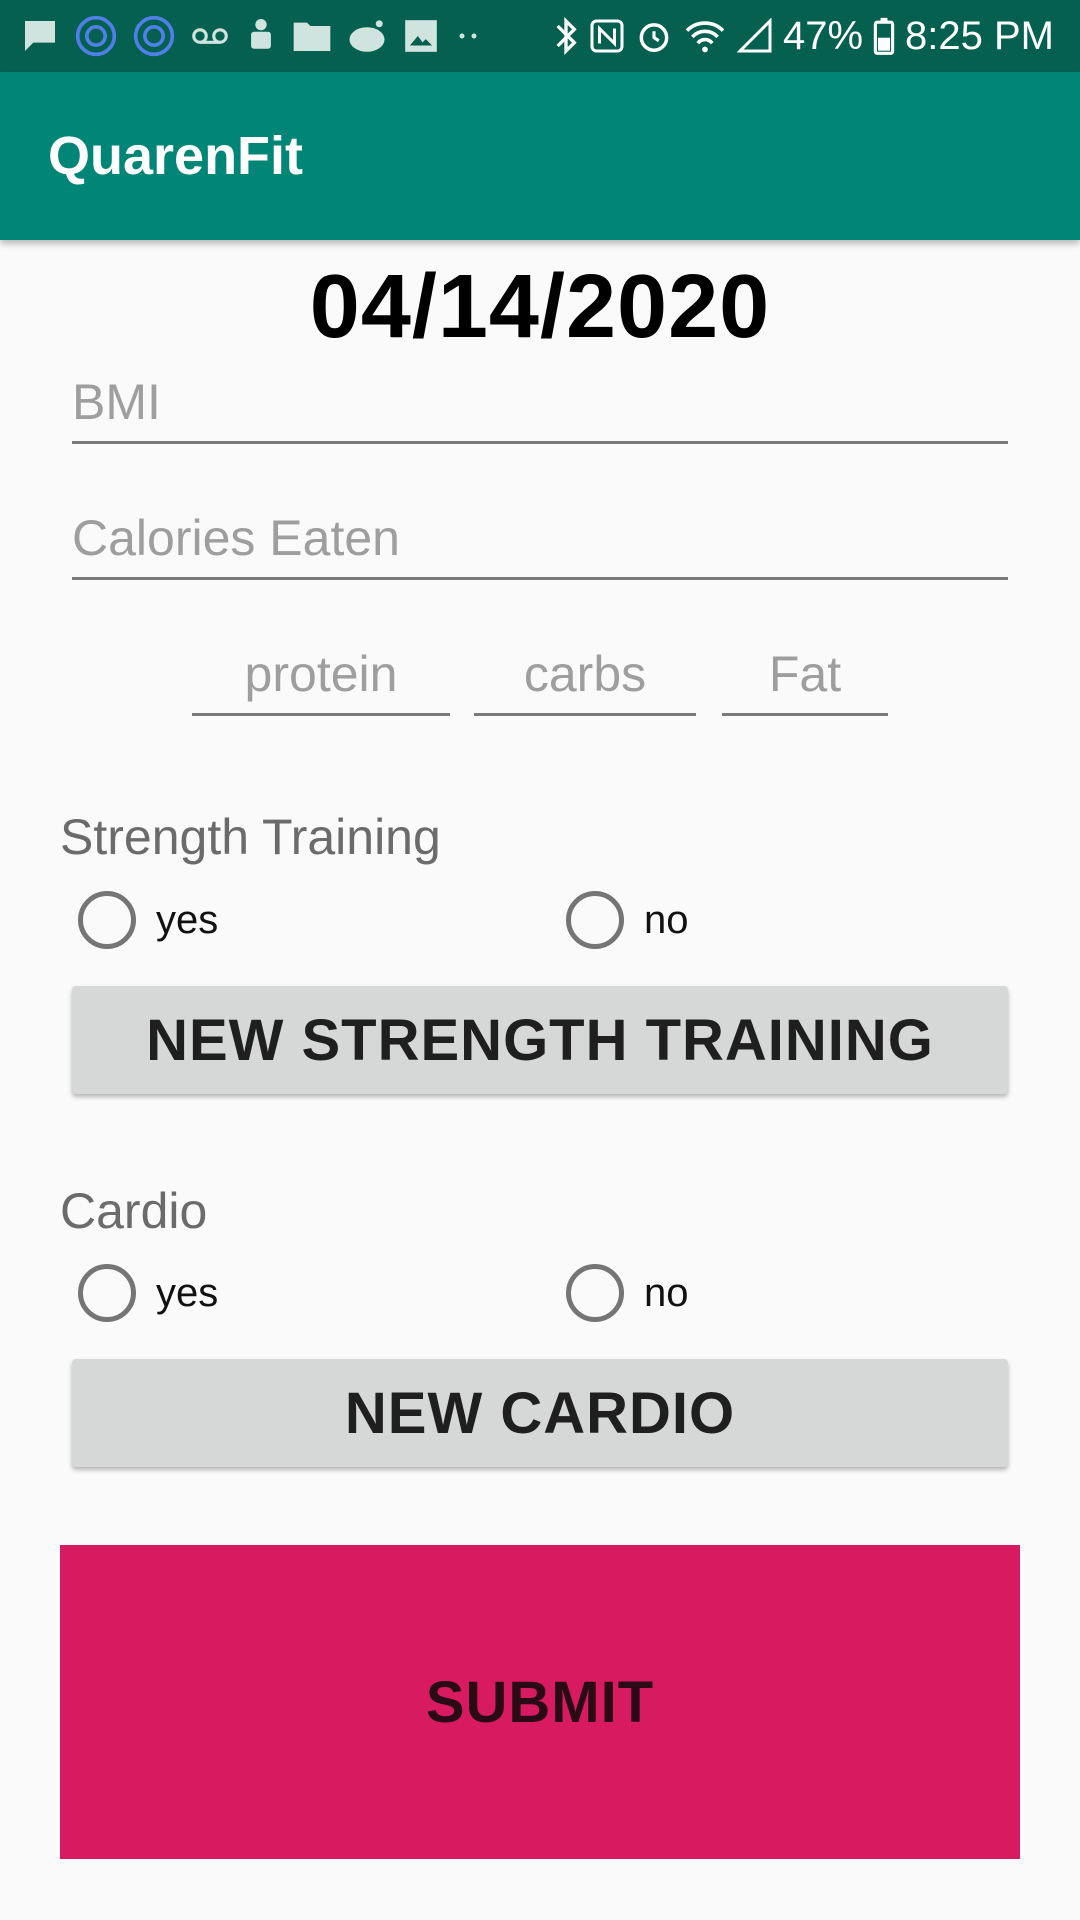 This screenshot has height=1920, width=1080. Describe the element at coordinates (540, 1702) in the screenshot. I see `submit-button: SUBMIT` at that location.